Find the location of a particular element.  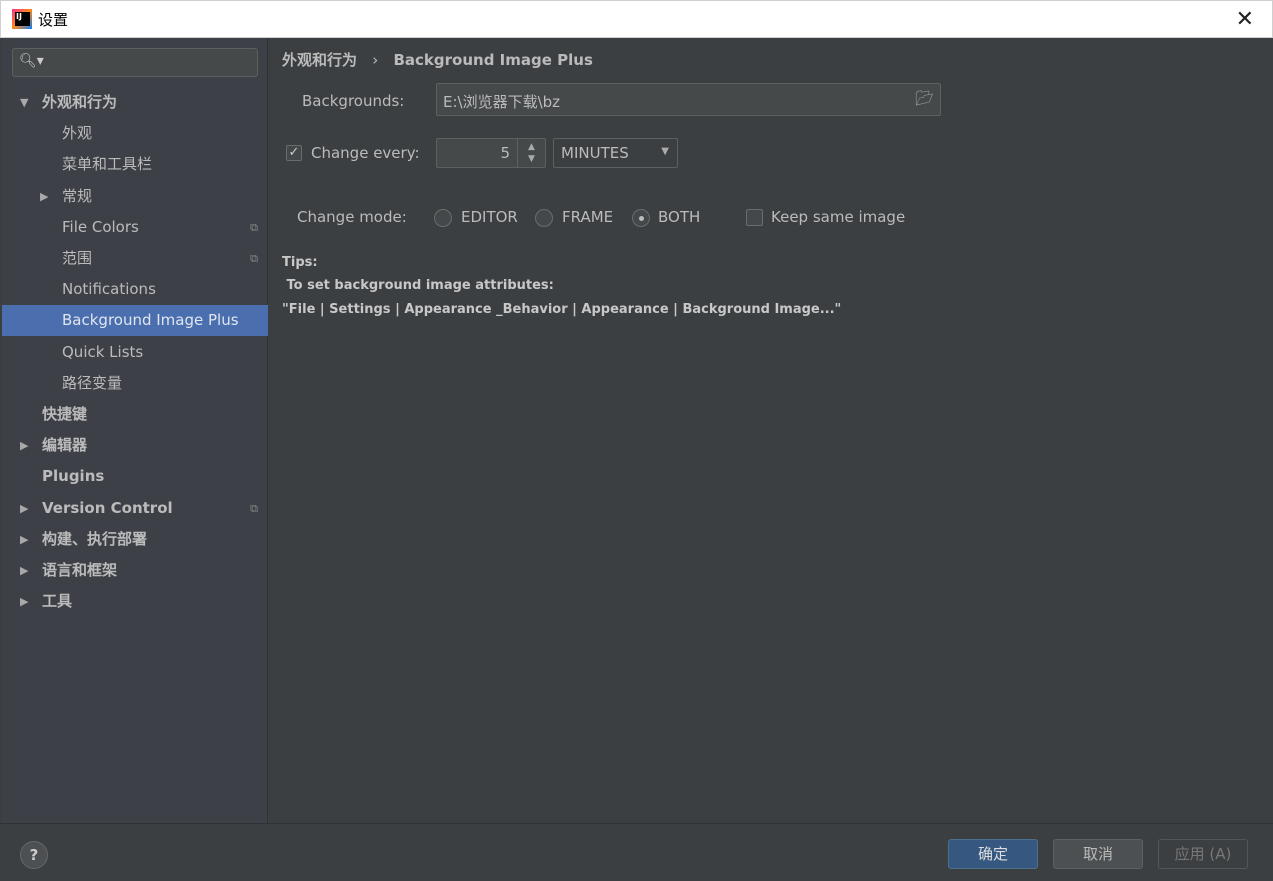

sidebar-item-label: Background Image Plus is located at coordinates (150, 320).